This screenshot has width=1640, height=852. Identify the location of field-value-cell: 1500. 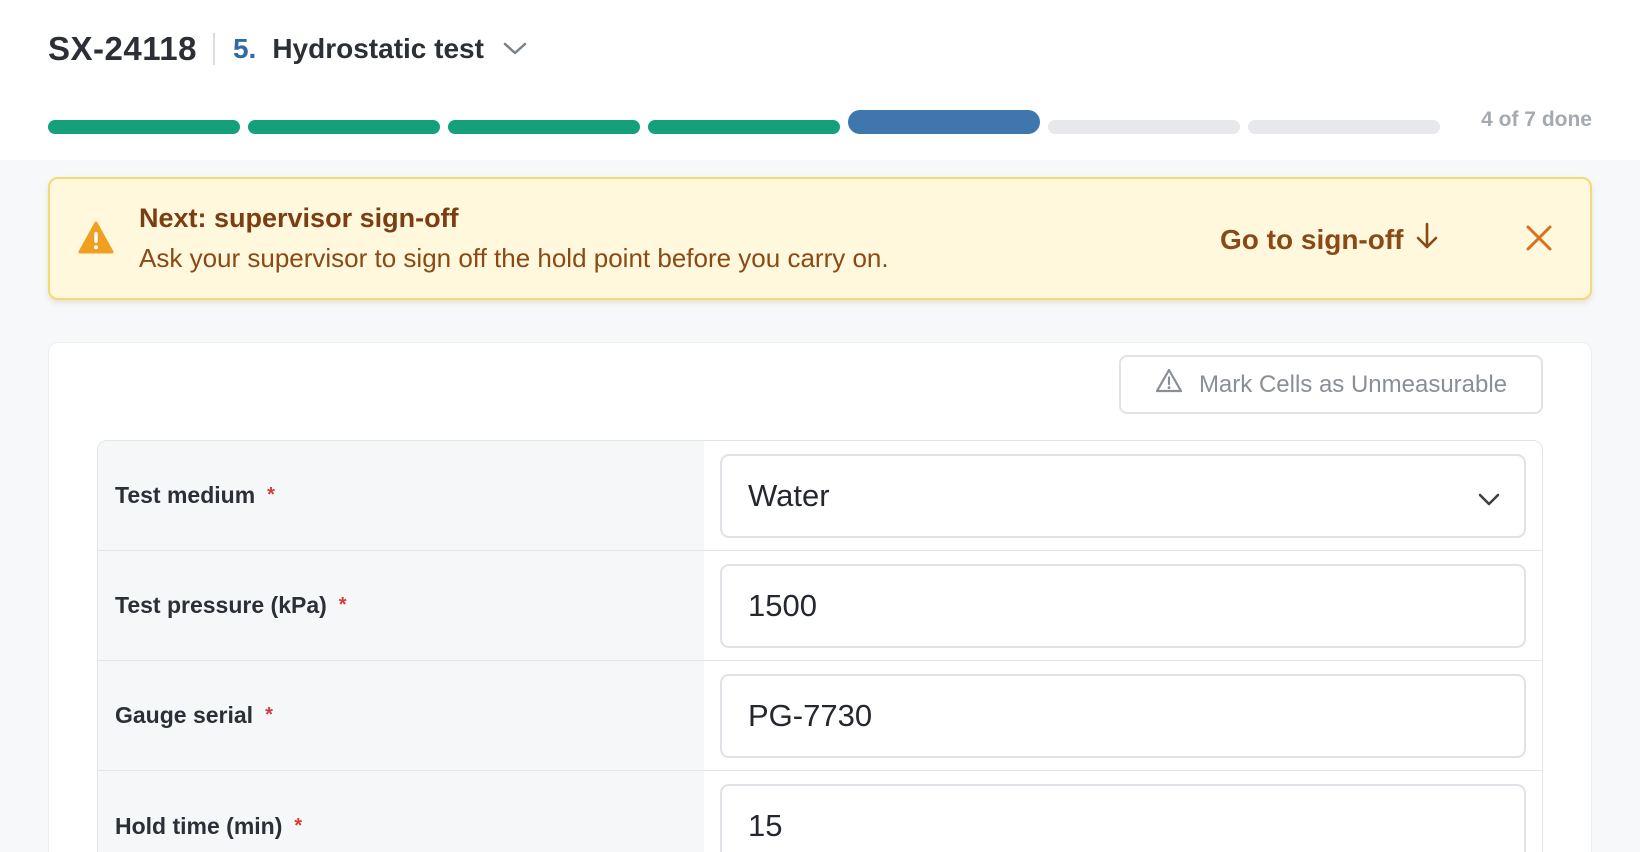
(1123, 605).